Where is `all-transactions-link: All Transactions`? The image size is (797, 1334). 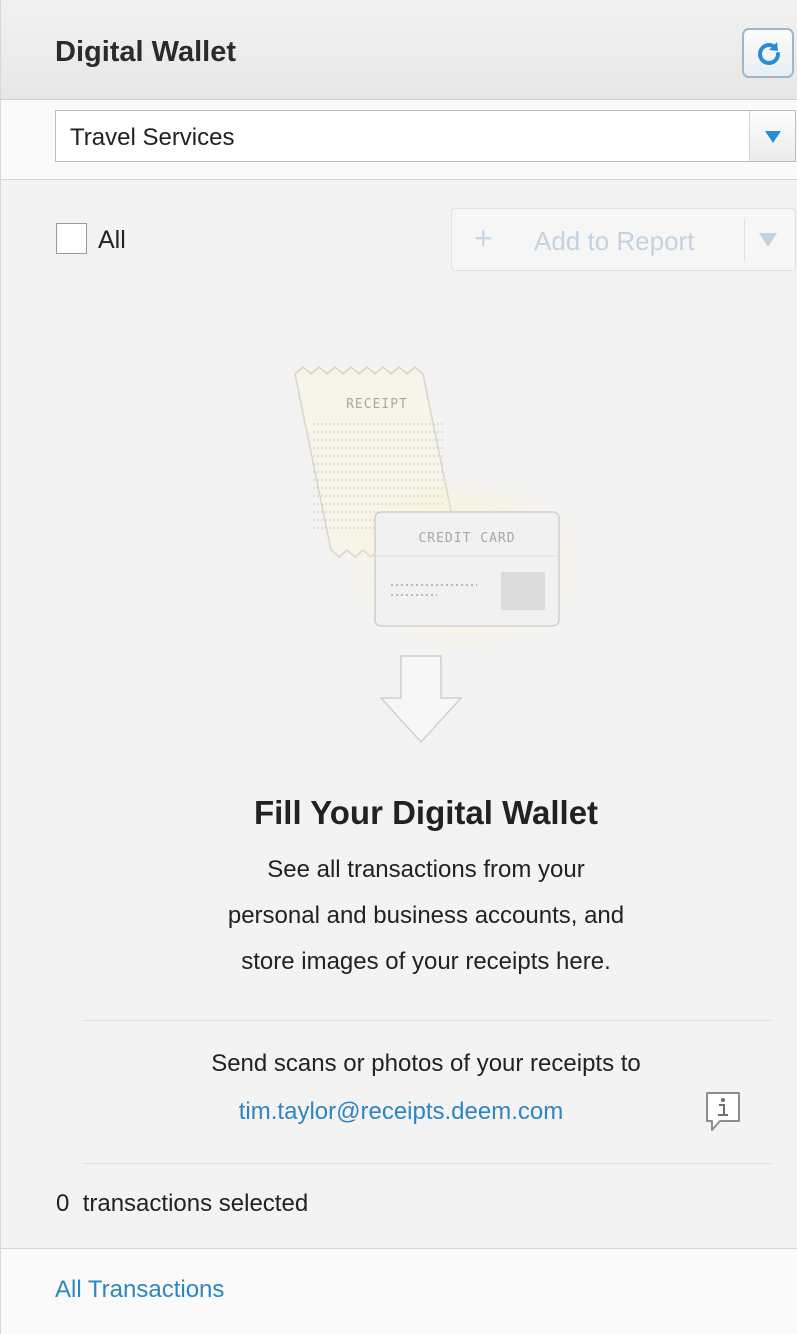
all-transactions-link: All Transactions is located at coordinates (139, 1290).